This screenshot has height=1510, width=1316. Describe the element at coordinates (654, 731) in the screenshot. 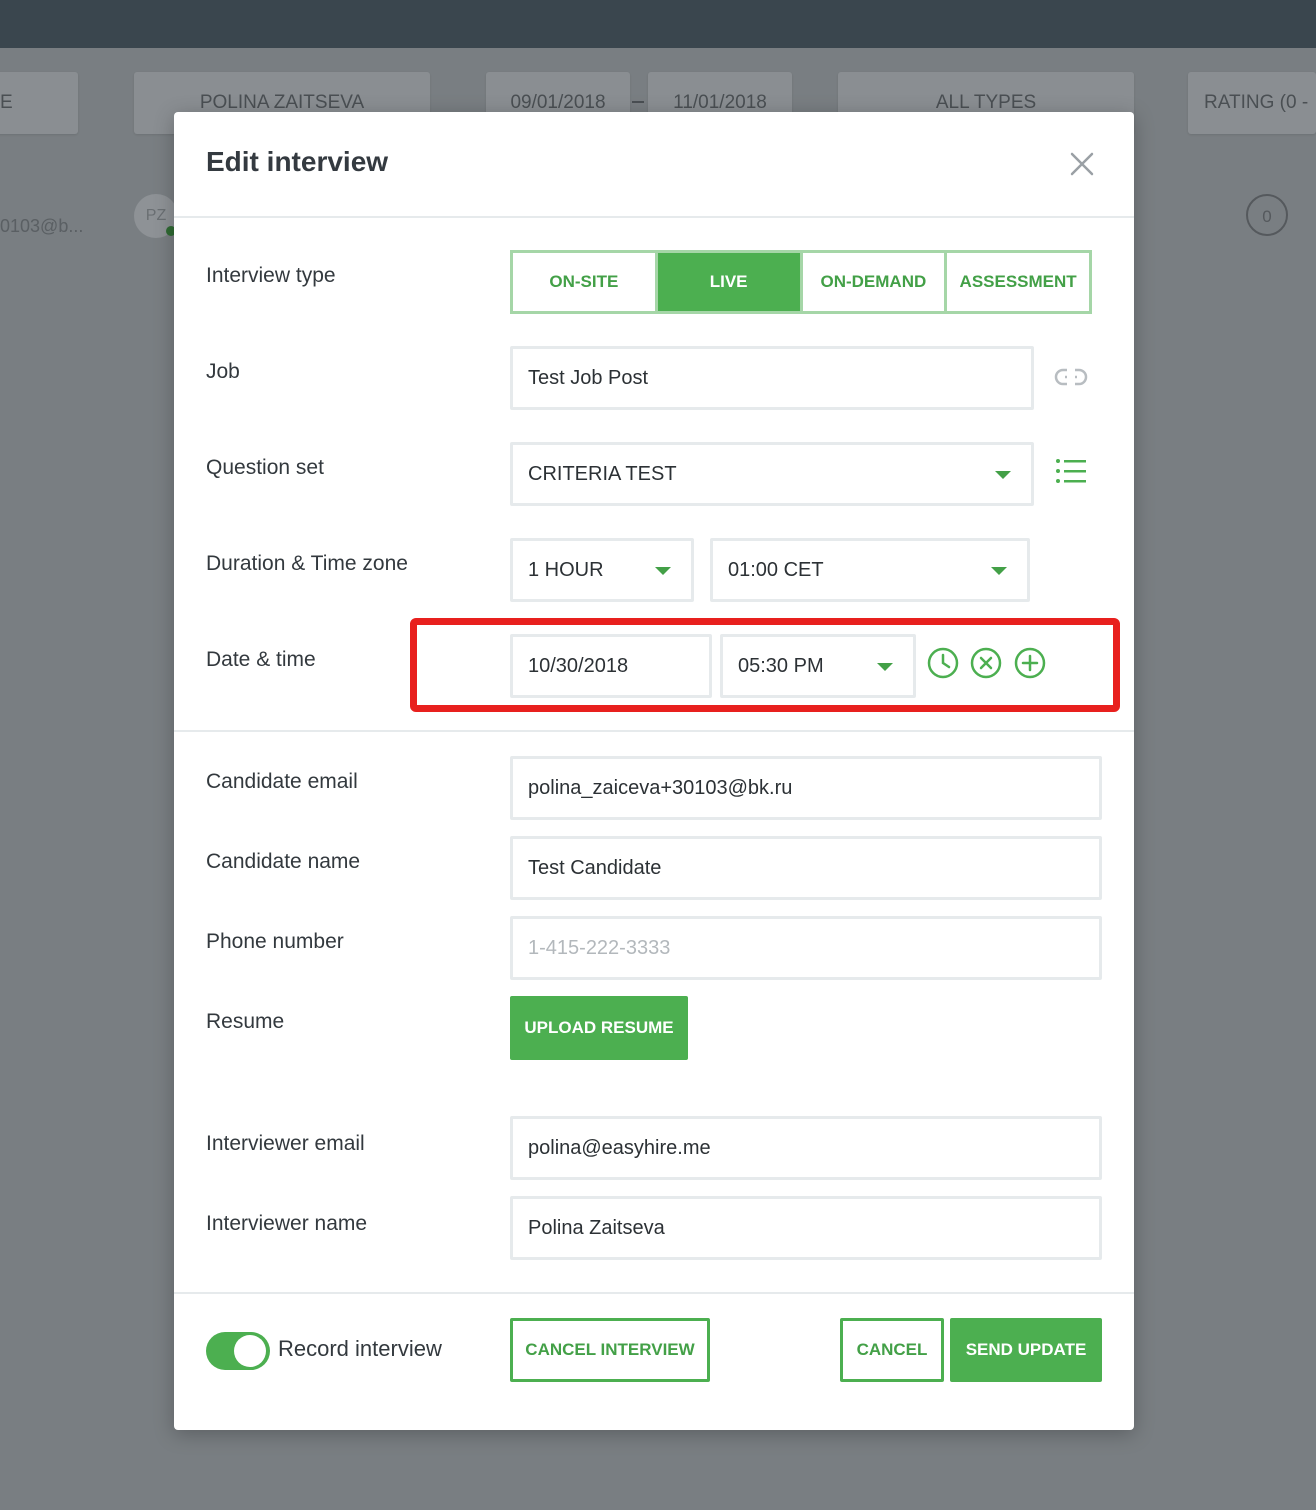

I see `section-divider` at that location.